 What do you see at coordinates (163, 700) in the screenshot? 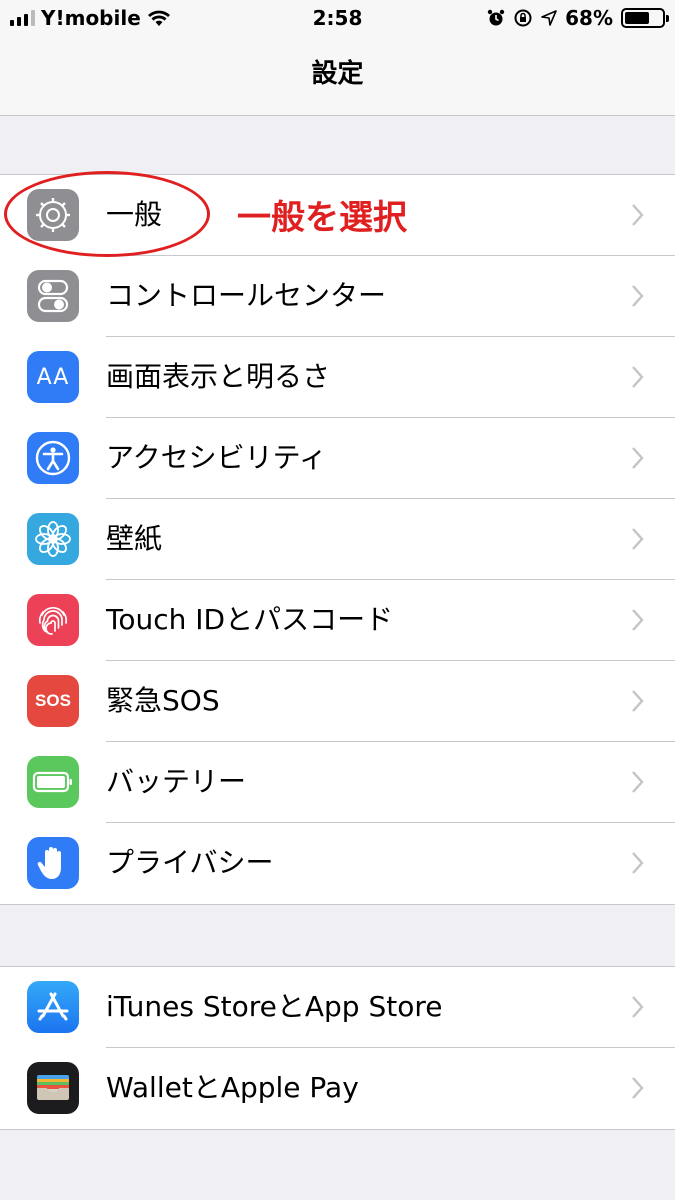
I see `settings-row-label: 緊急SOS` at bounding box center [163, 700].